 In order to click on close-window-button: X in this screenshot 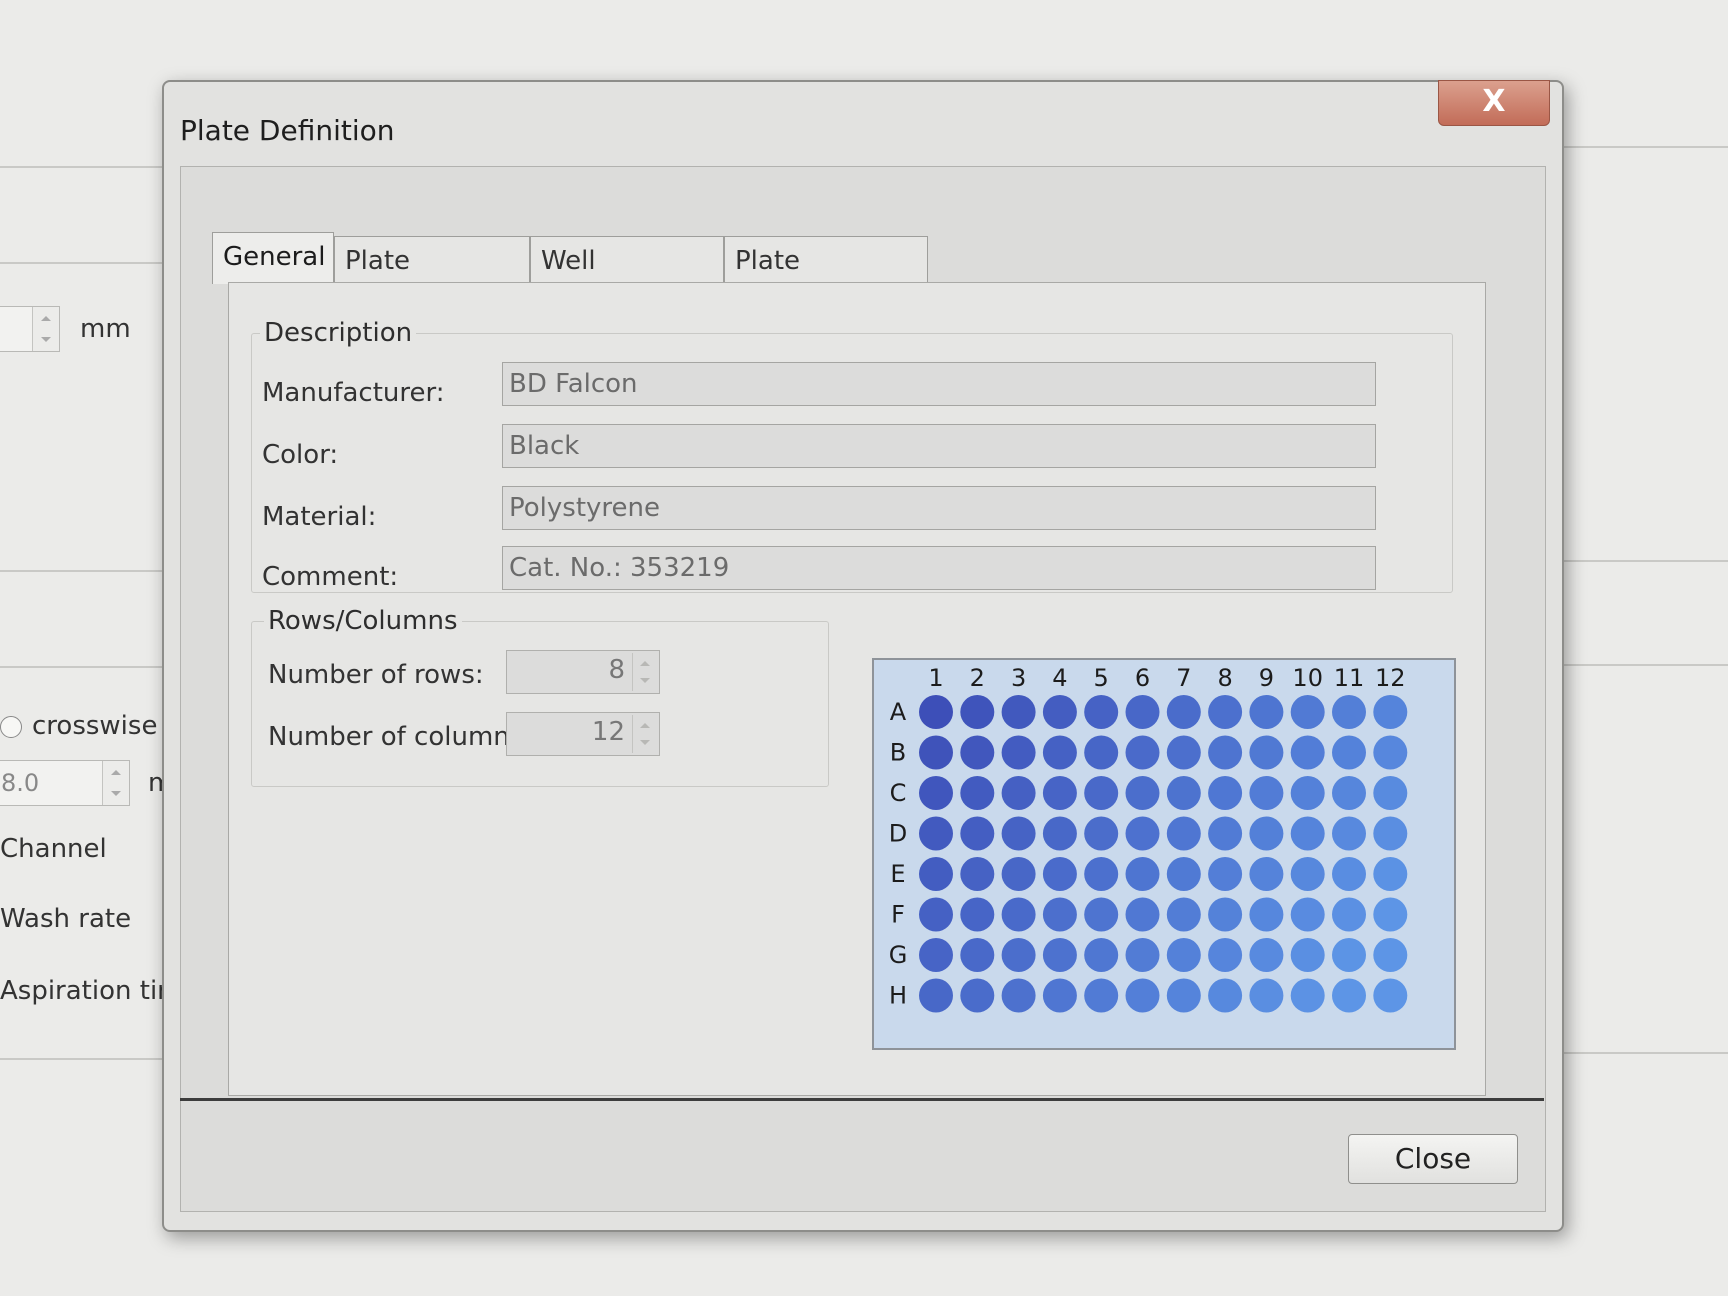, I will do `click(1494, 103)`.